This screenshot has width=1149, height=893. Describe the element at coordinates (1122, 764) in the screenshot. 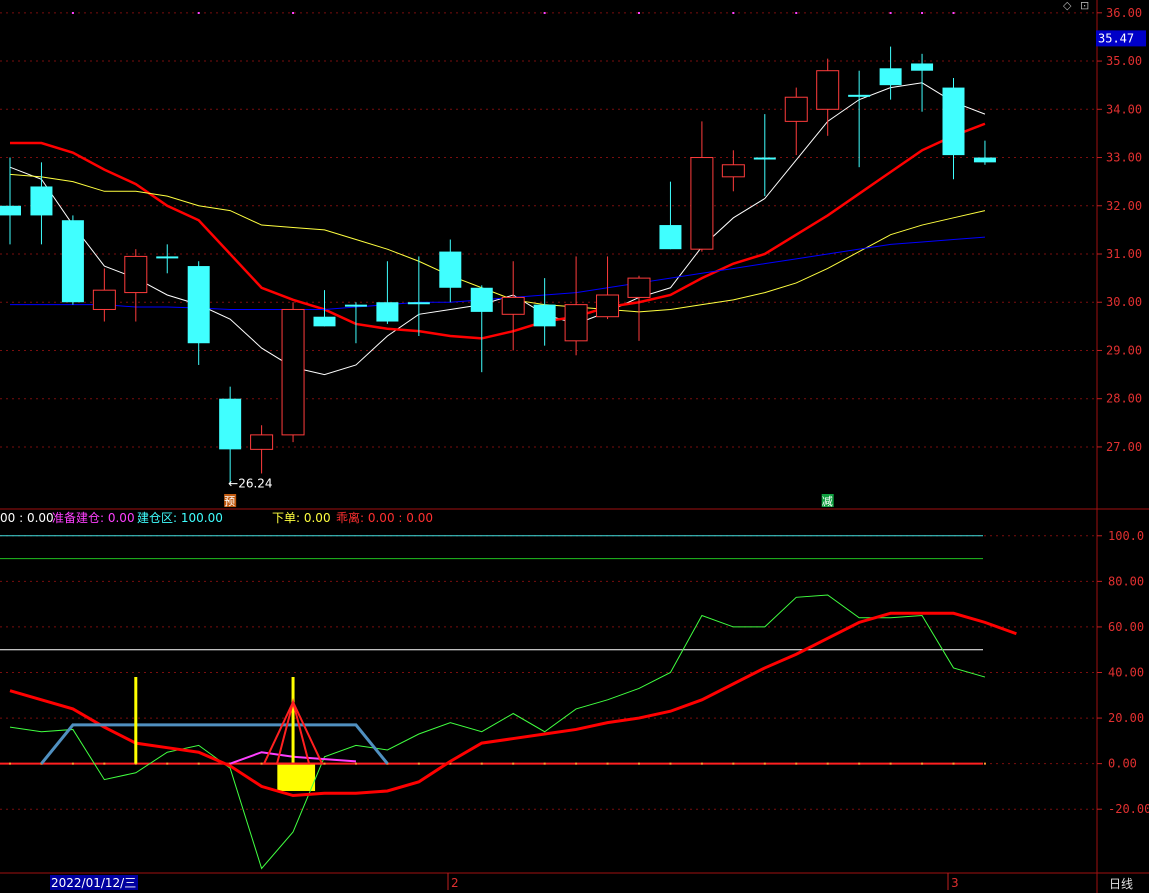

I see `indicator-tick-label: 0.00` at that location.